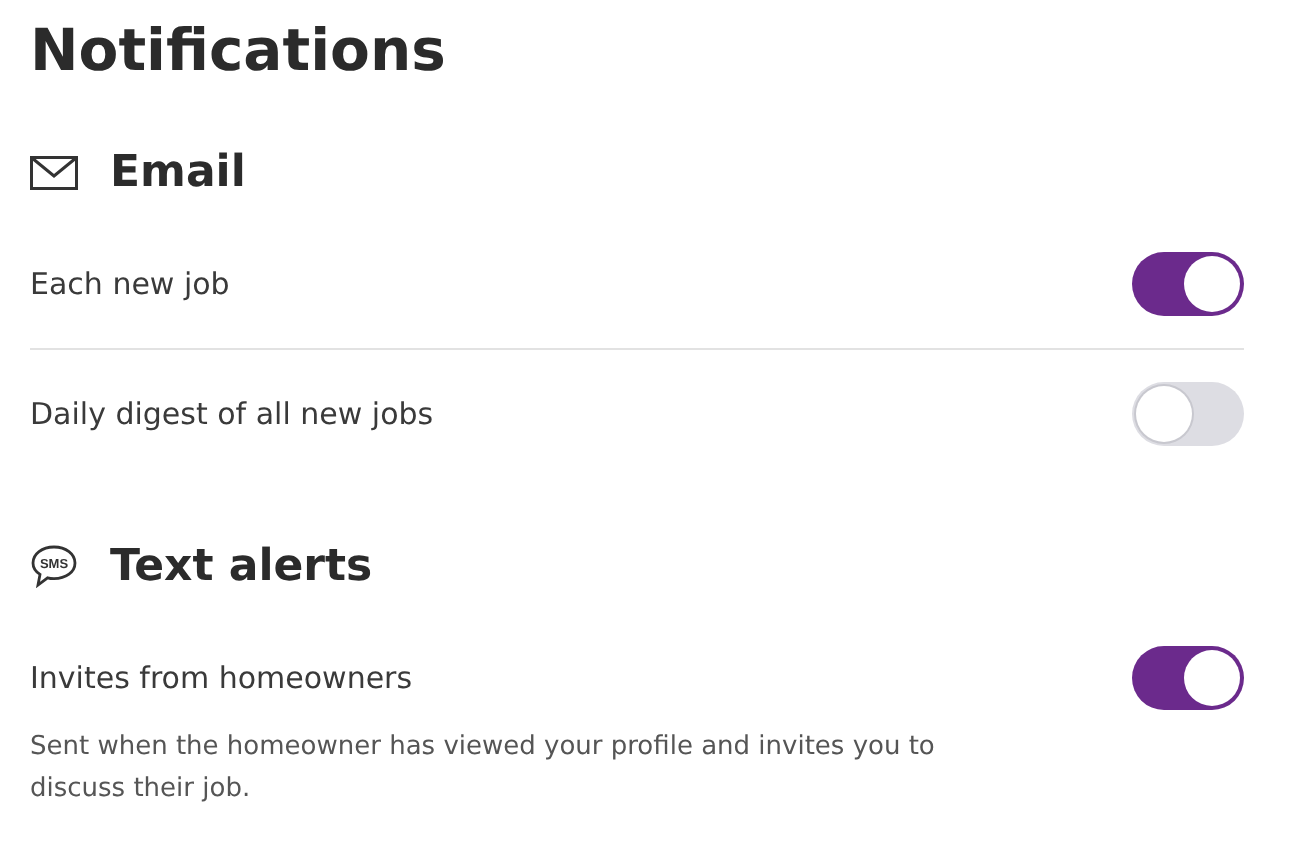  I want to click on envelope-icon, so click(54, 172).